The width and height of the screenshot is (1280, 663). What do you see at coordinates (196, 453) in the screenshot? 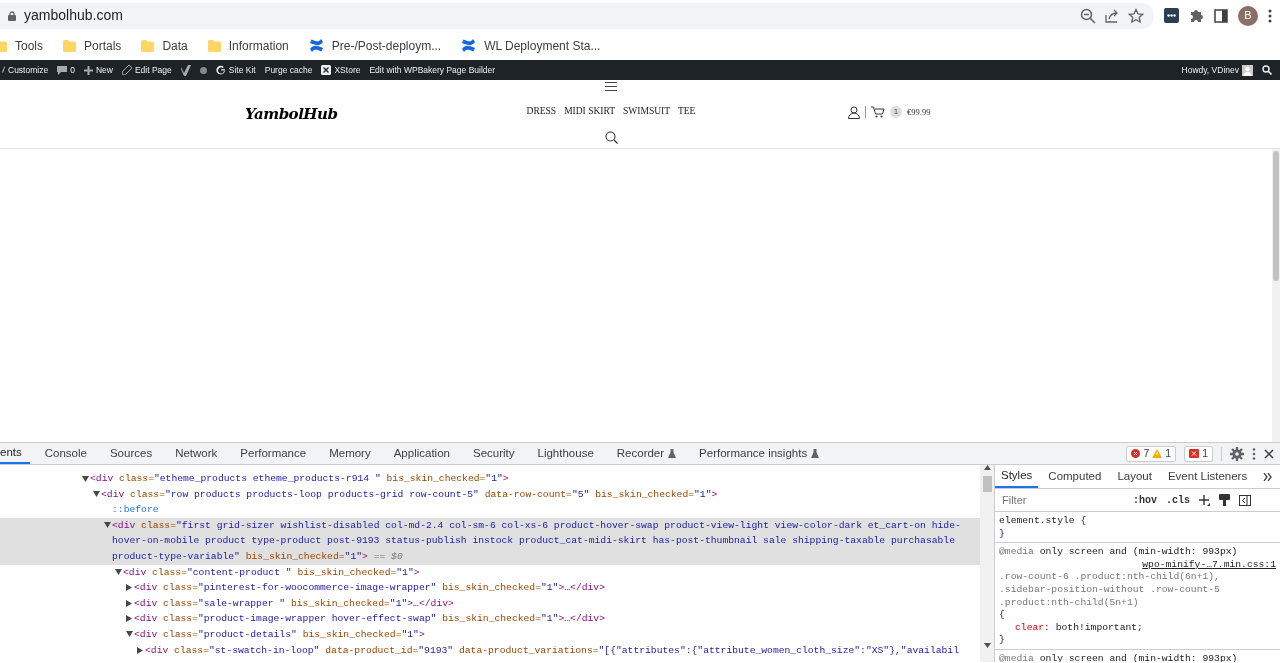
I see `devtools-tab: Network` at bounding box center [196, 453].